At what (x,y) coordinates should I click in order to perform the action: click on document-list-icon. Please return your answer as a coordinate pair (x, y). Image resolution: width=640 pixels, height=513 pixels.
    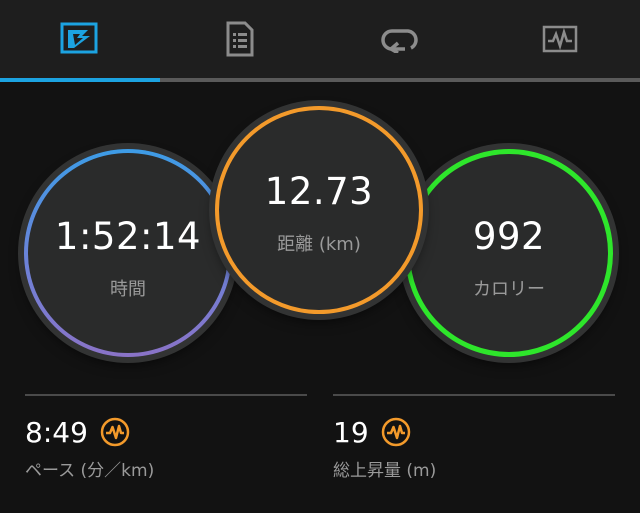
    Looking at the image, I should click on (240, 39).